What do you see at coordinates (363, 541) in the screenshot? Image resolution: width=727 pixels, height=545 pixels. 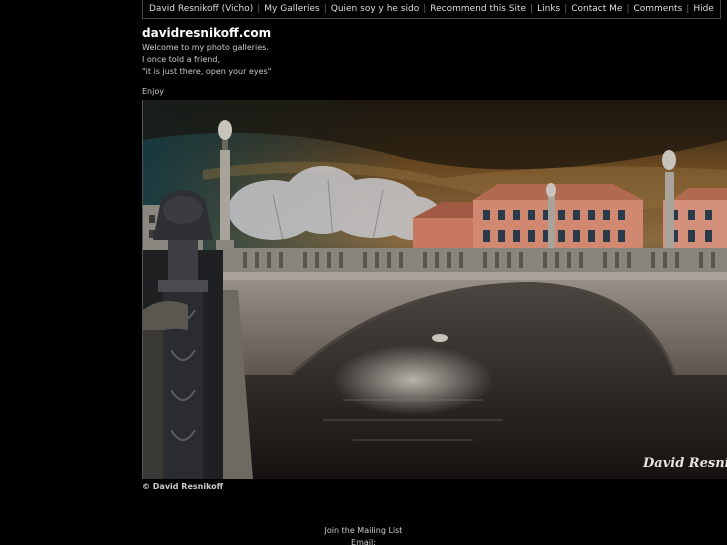 I see `email-label: Email:` at bounding box center [363, 541].